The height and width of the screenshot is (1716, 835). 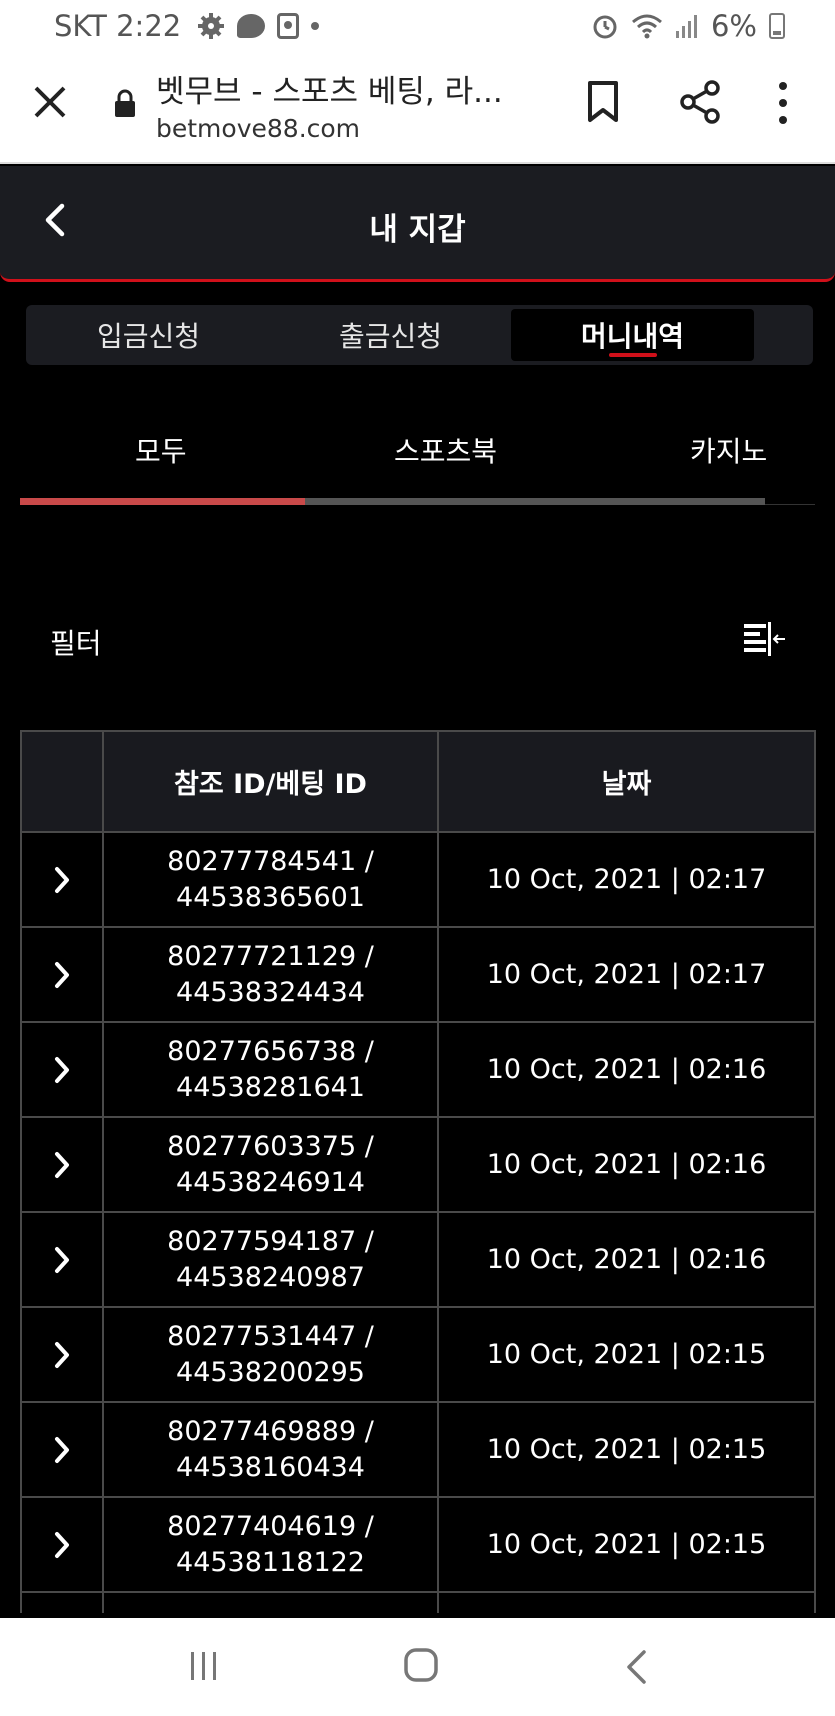 I want to click on tab-all: 모두, so click(x=161, y=450).